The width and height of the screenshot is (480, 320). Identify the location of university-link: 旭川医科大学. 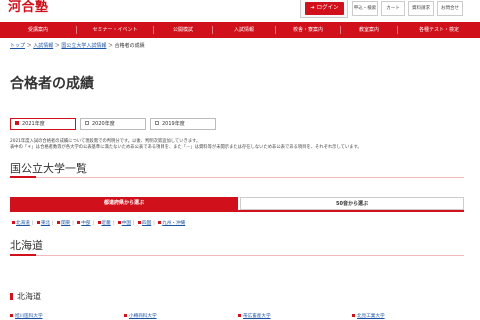
(26, 316).